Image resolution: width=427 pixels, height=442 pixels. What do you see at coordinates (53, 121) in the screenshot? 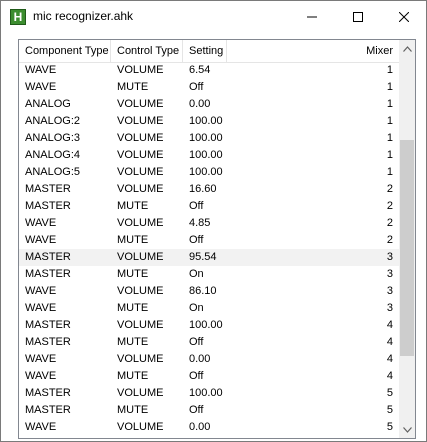
I see `cell-component-type: ANALOG:2` at bounding box center [53, 121].